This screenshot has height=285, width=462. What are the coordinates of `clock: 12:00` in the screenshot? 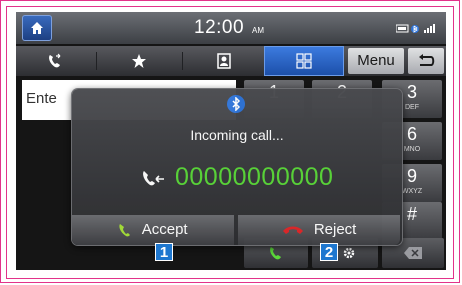 It's located at (219, 27).